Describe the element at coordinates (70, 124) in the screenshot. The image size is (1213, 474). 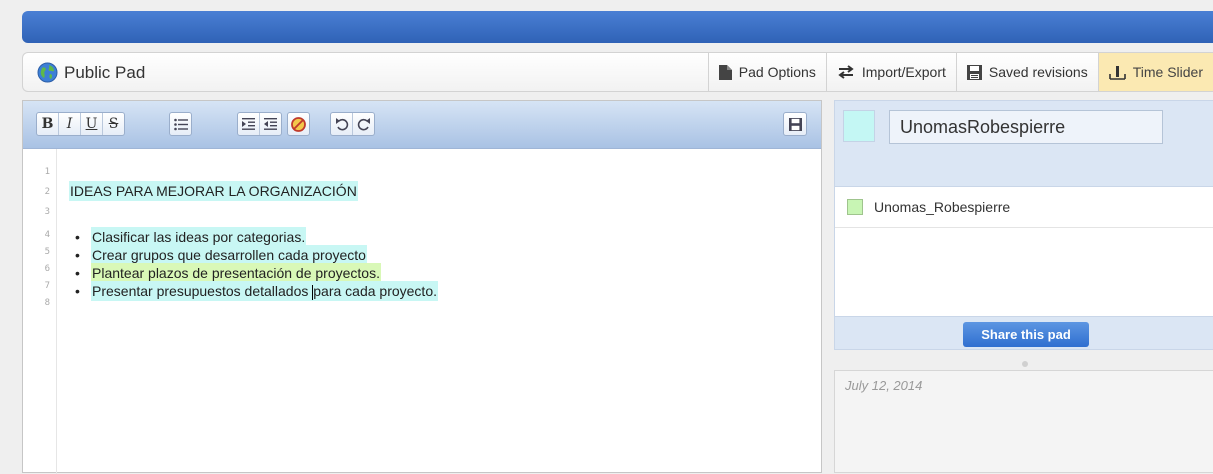
I see `italic-button: I` at that location.